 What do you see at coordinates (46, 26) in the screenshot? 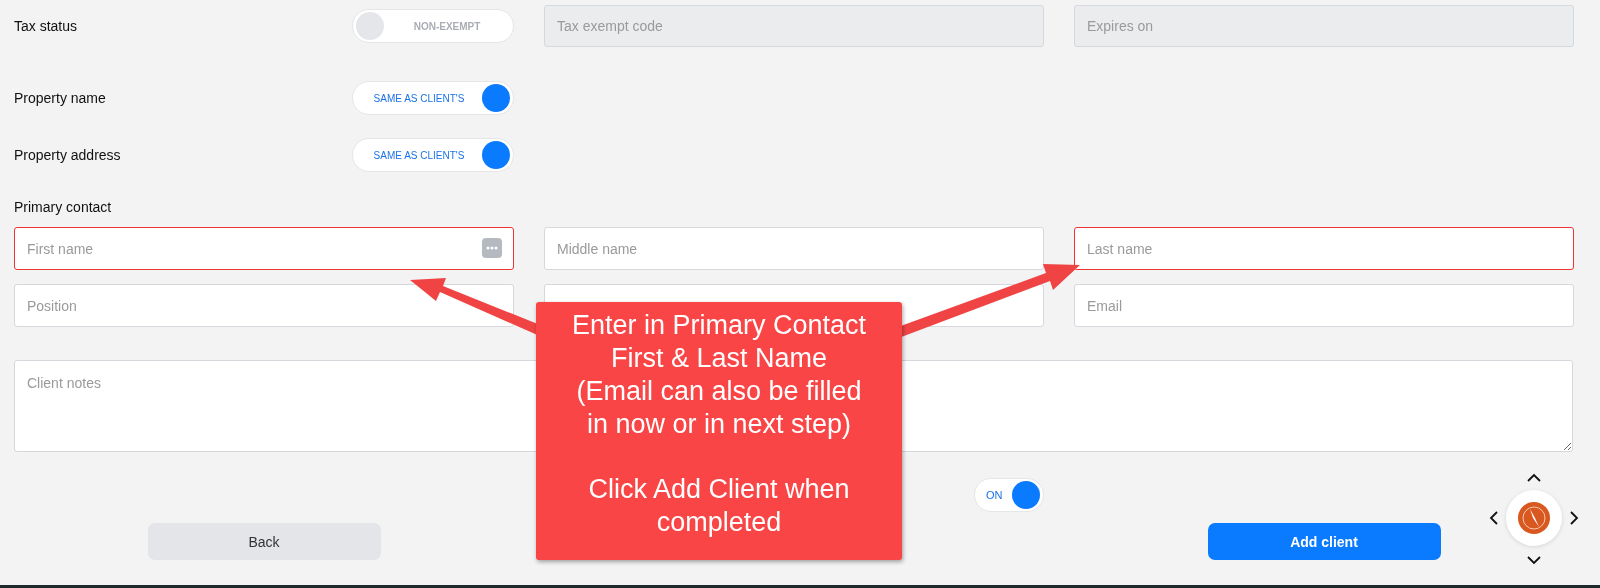
I see `field-label: Tax status` at bounding box center [46, 26].